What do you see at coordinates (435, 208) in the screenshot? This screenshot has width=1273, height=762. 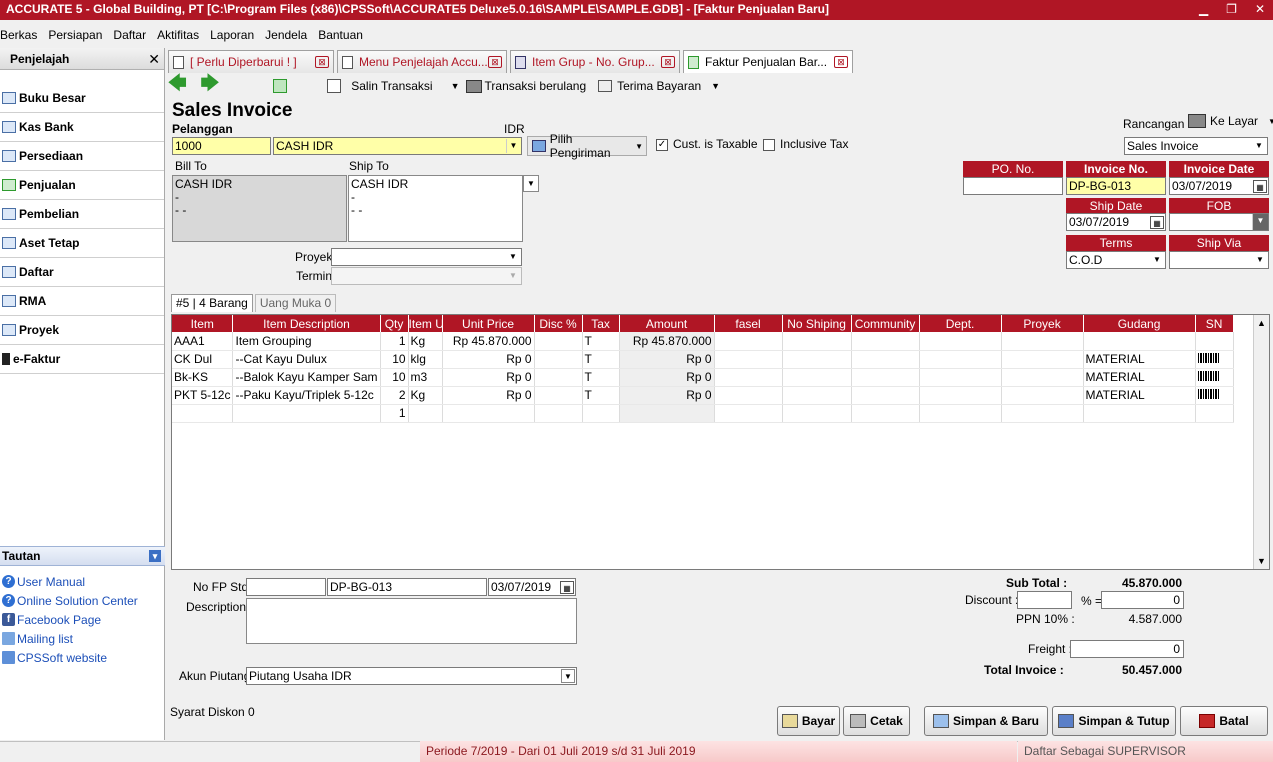 I see `ship-to-box: CASH IDR - - -` at bounding box center [435, 208].